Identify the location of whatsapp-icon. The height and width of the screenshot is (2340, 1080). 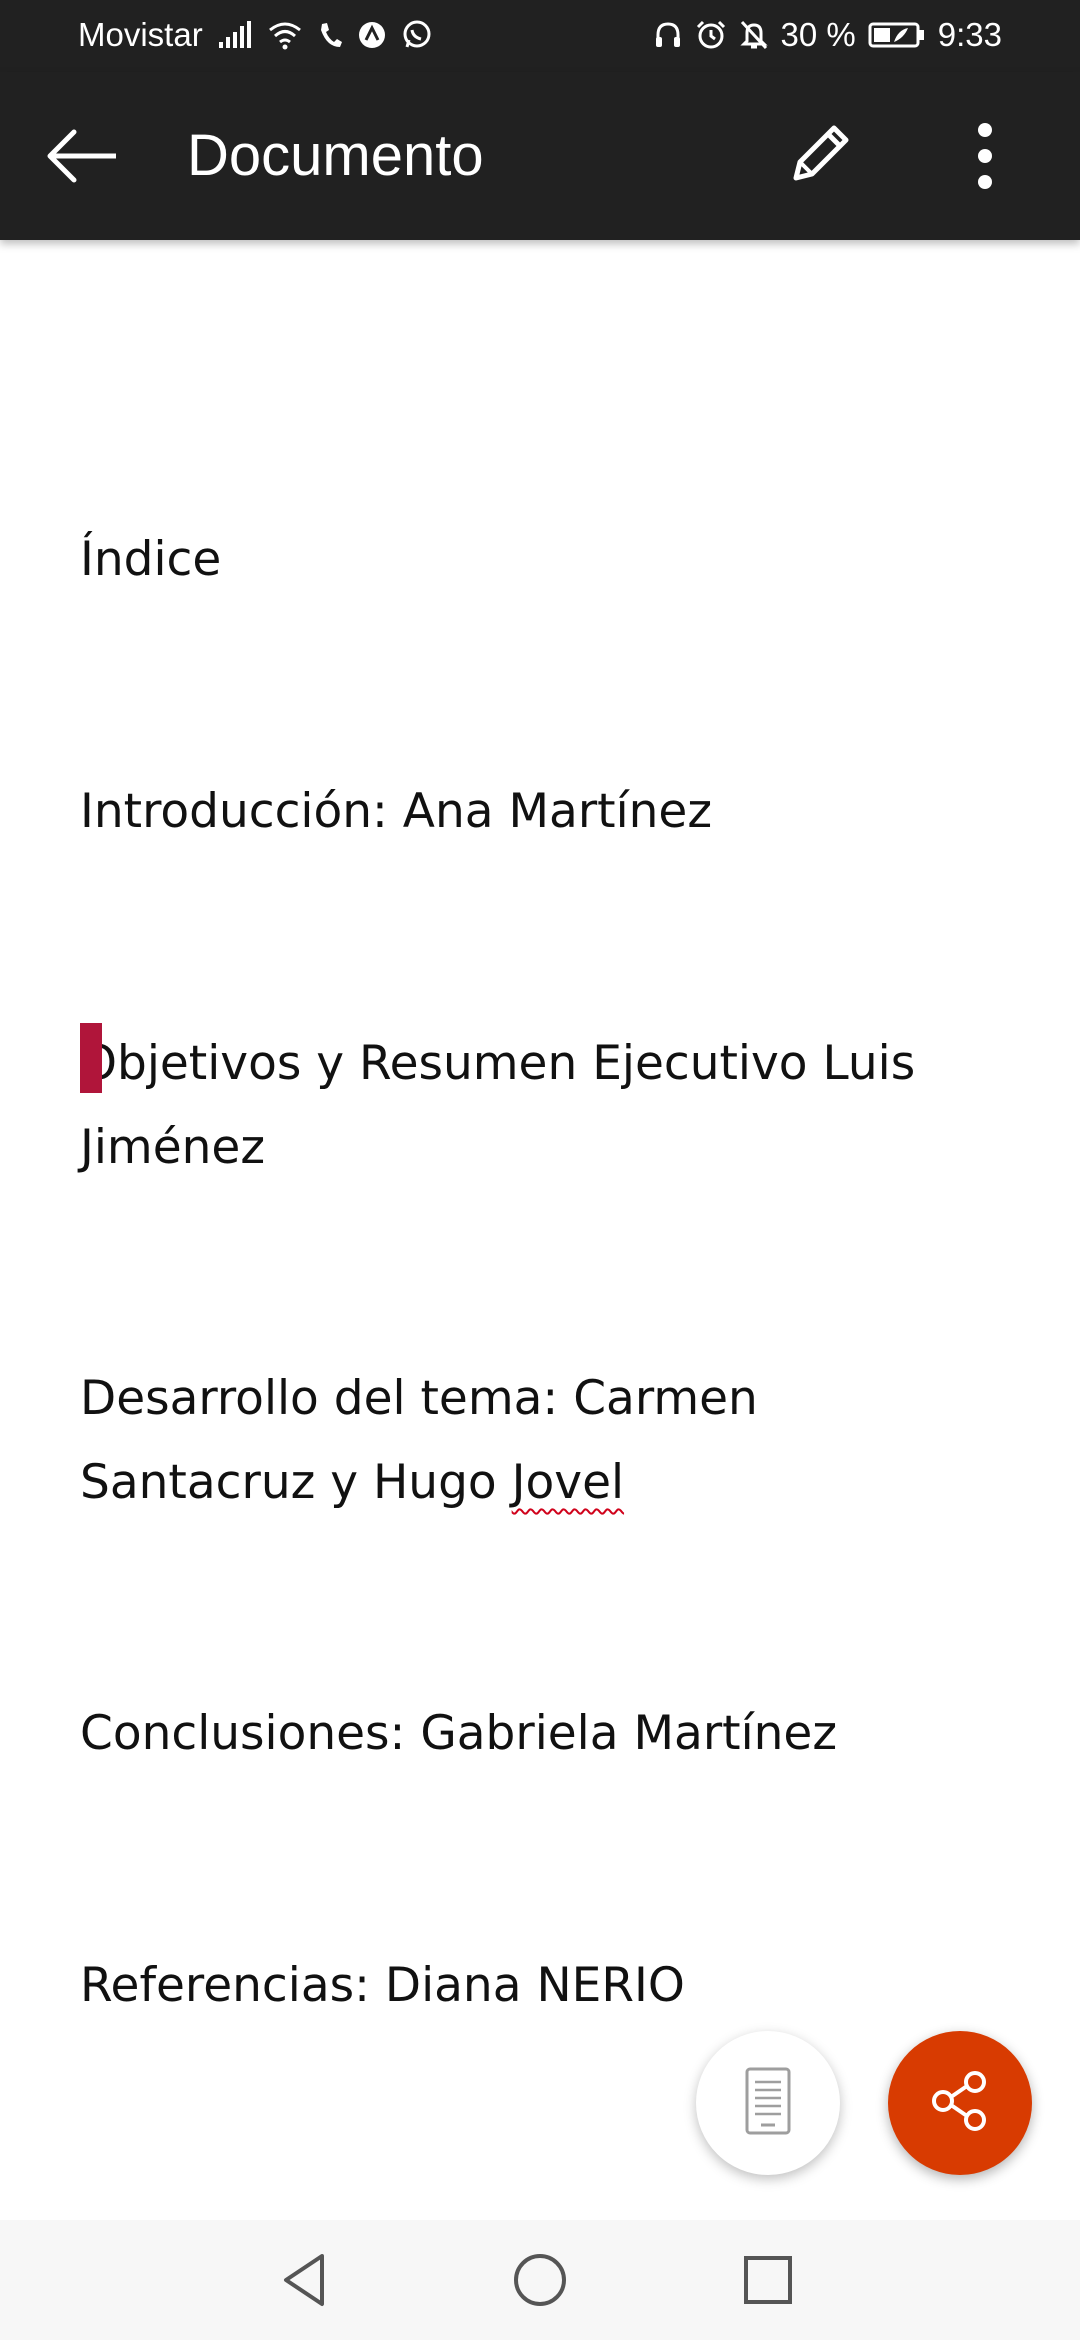
(417, 35).